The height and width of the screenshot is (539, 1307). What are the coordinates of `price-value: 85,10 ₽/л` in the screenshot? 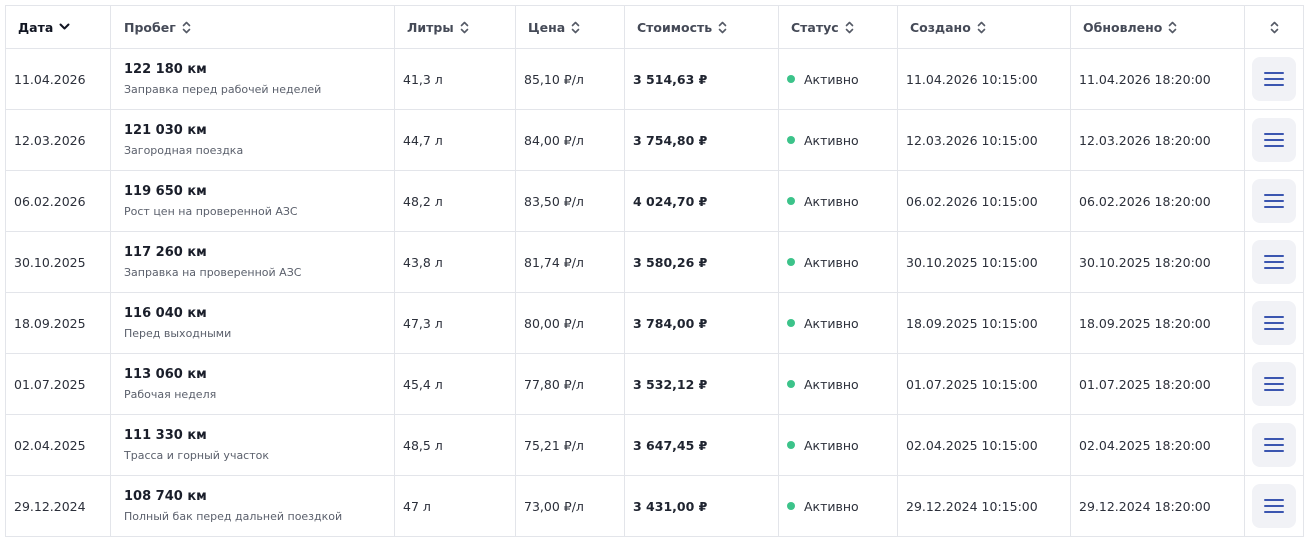 It's located at (554, 79).